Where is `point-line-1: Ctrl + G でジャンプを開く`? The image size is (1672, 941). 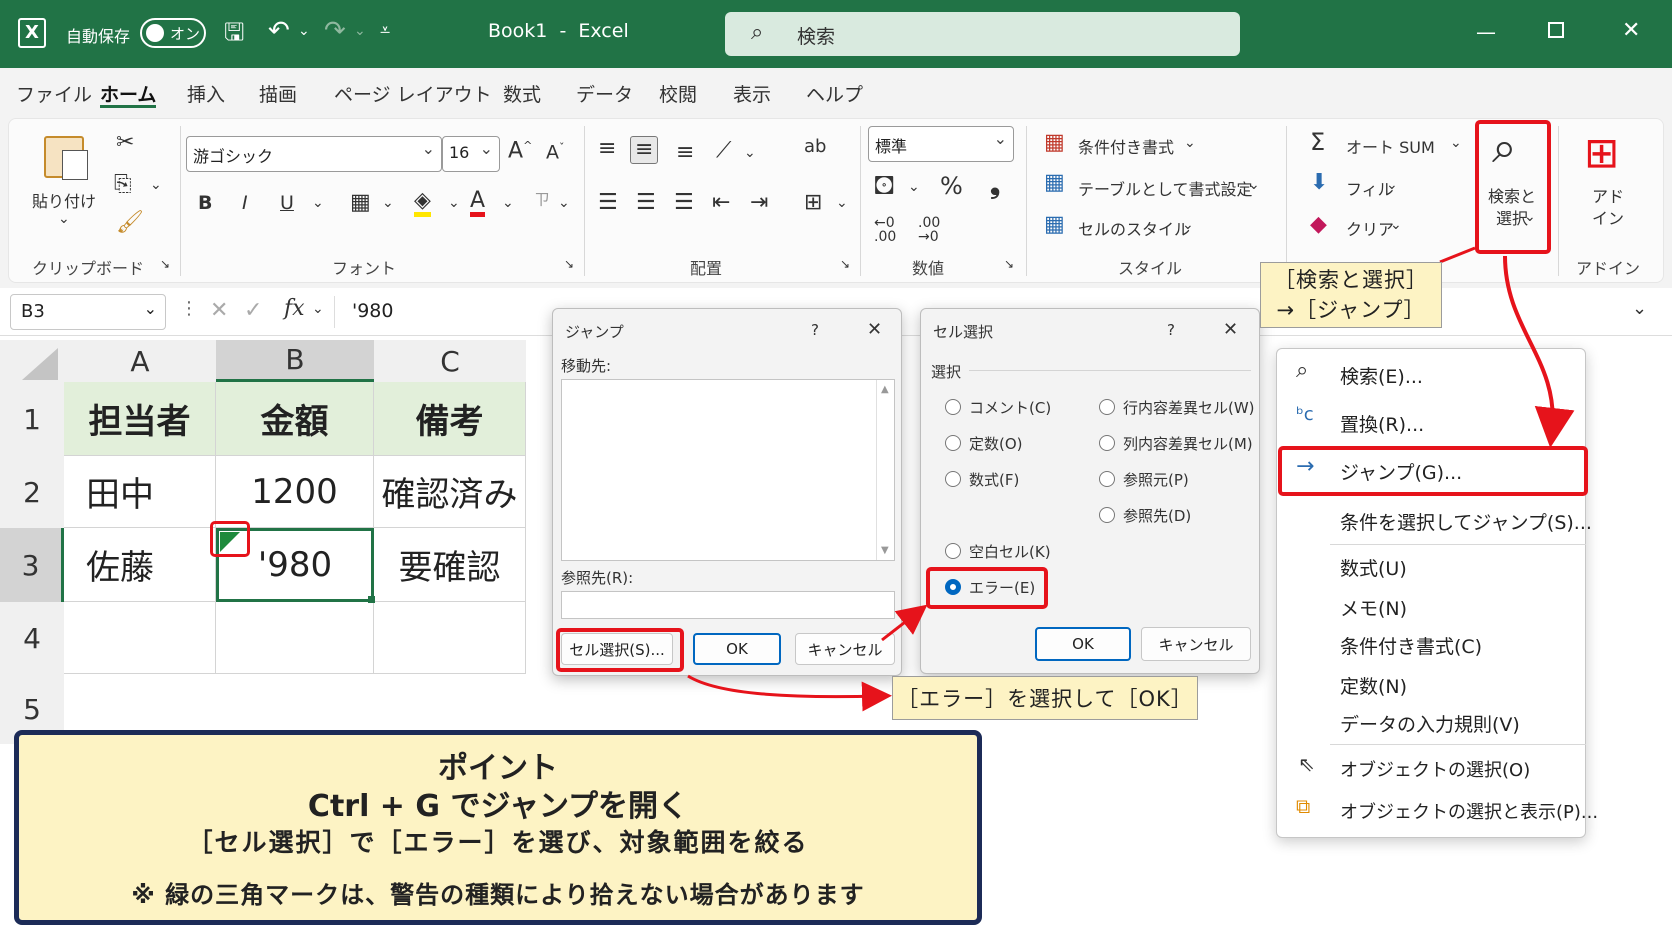
point-line-1: Ctrl + G でジャンプを開く is located at coordinates (498, 806).